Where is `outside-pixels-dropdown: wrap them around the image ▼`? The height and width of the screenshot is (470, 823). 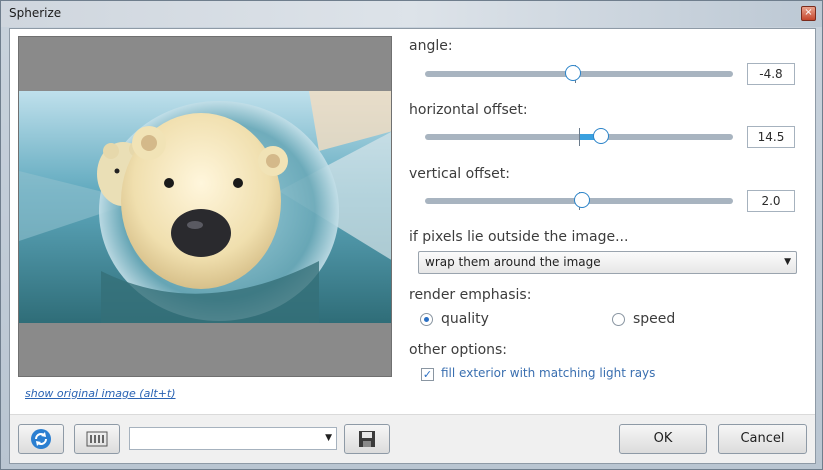
outside-pixels-dropdown: wrap them around the image ▼ is located at coordinates (607, 262).